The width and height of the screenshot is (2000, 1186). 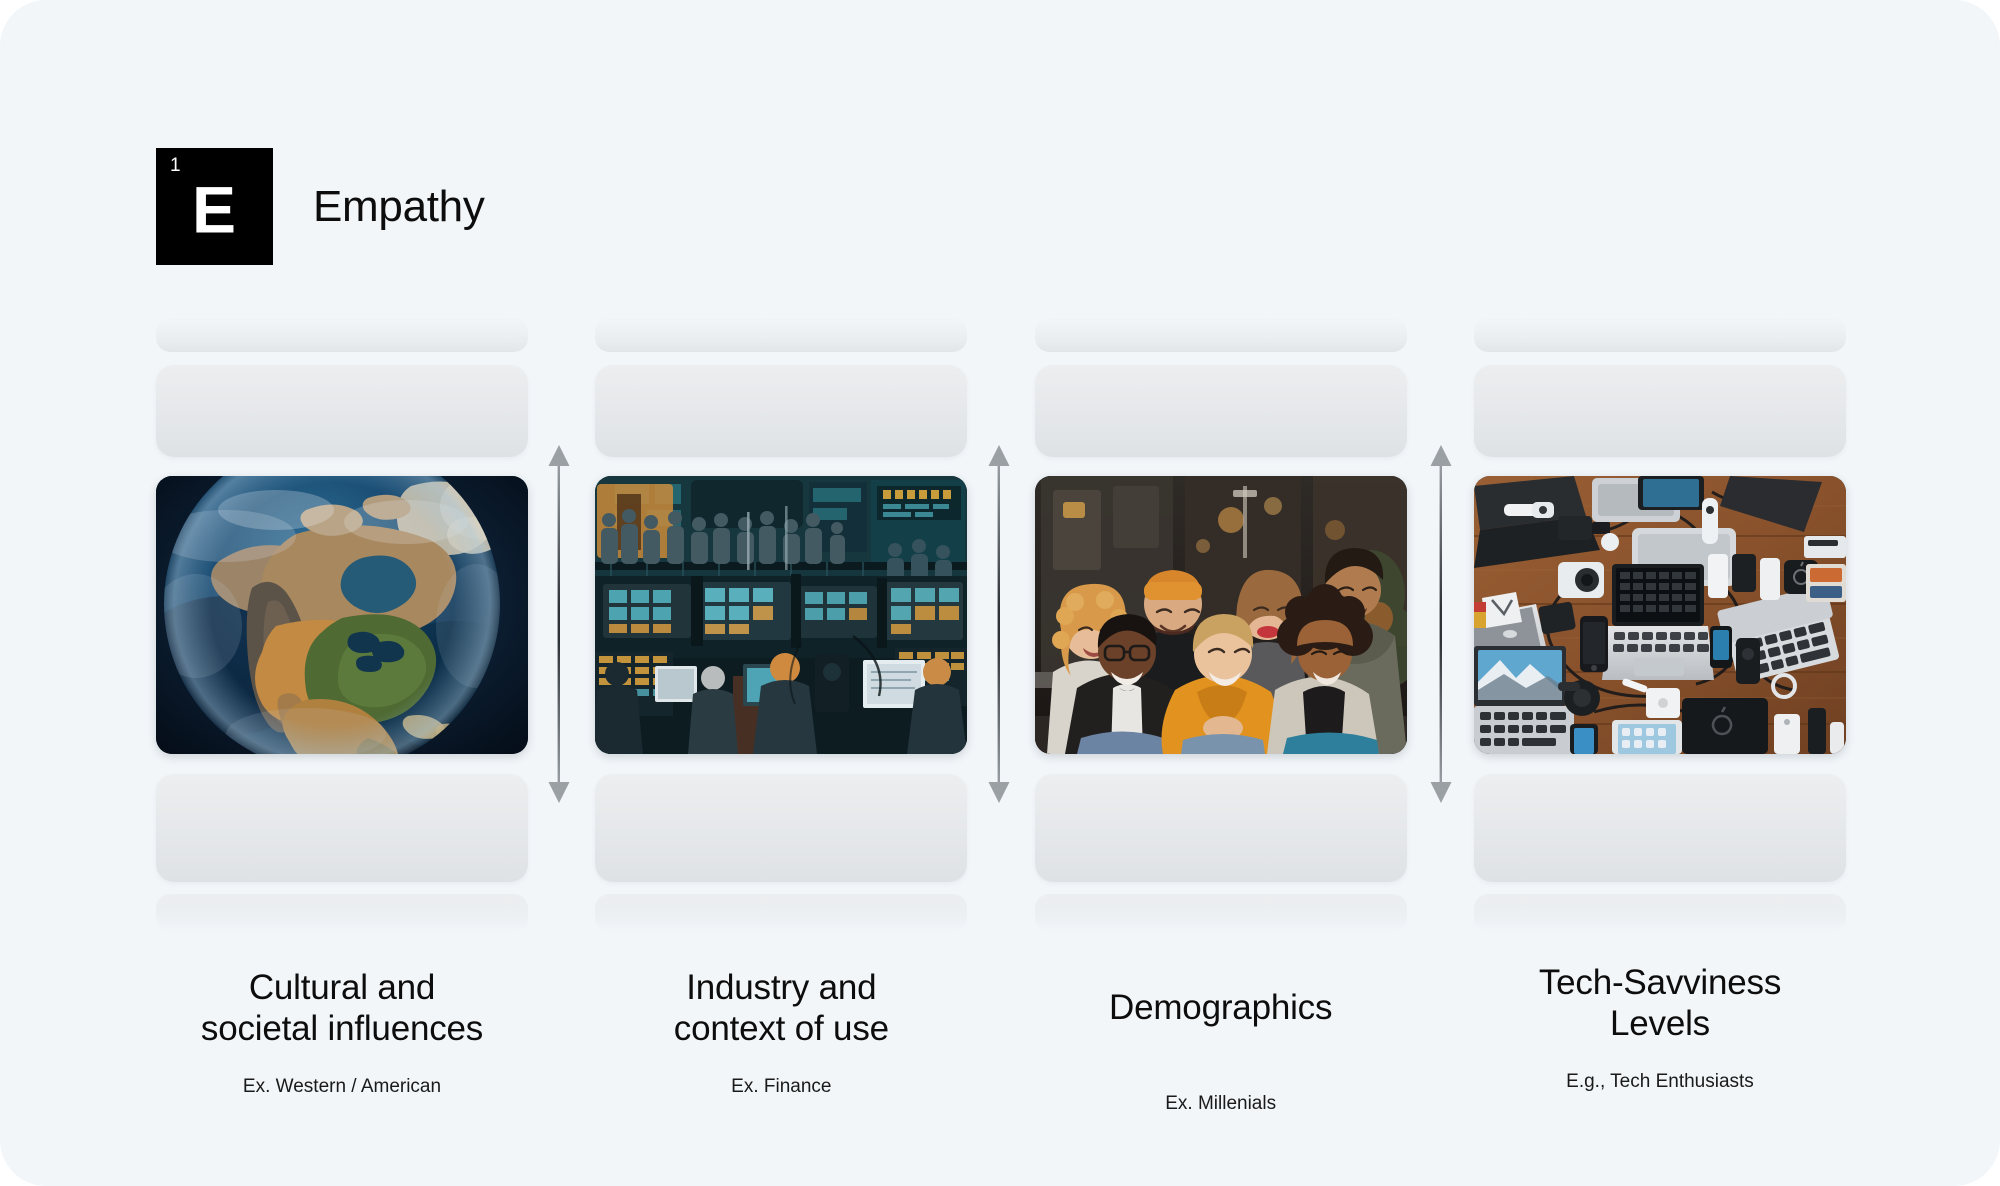 I want to click on caption-title: Demographics, so click(x=1221, y=1007).